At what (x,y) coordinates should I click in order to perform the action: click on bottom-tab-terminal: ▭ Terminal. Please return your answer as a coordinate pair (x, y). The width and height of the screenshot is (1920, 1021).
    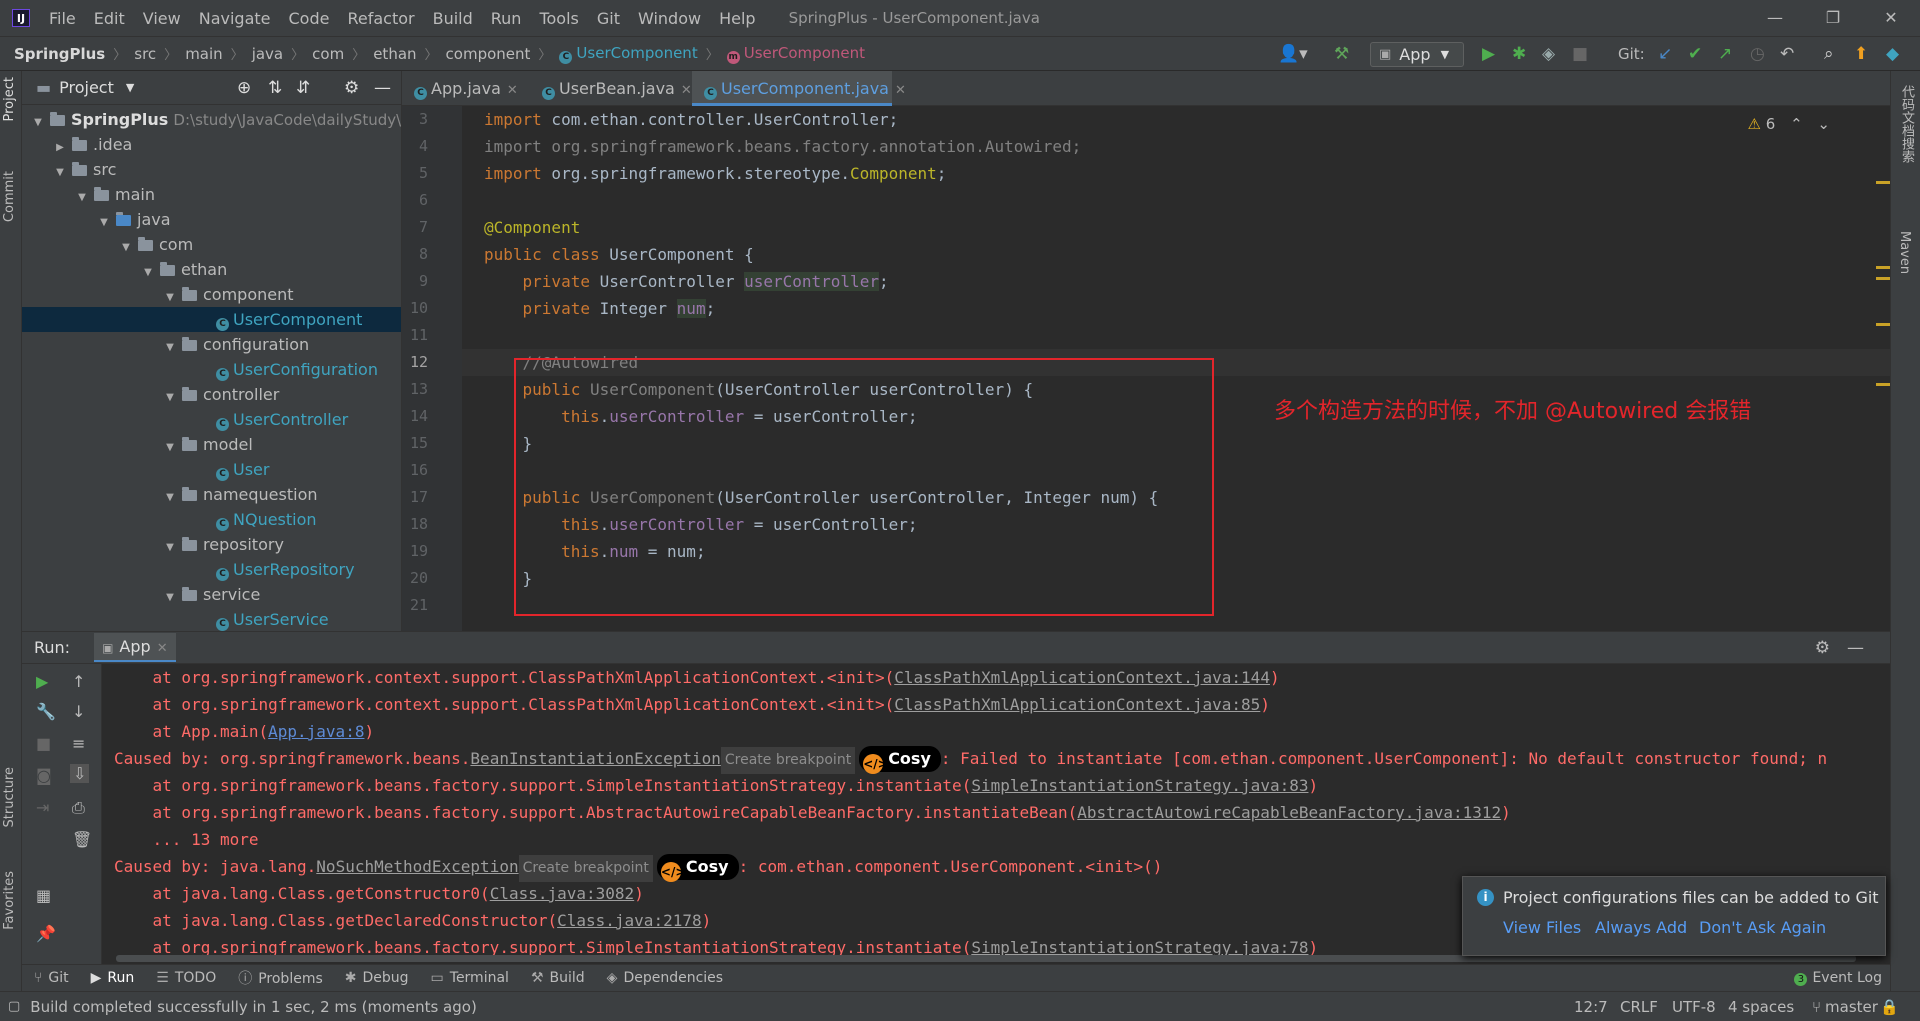
    Looking at the image, I should click on (470, 978).